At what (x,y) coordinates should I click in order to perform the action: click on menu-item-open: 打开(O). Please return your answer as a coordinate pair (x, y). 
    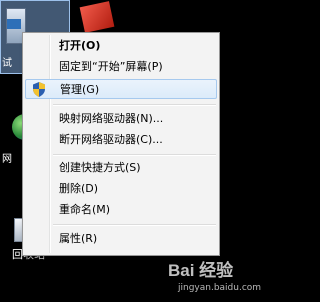
    Looking at the image, I should click on (121, 46).